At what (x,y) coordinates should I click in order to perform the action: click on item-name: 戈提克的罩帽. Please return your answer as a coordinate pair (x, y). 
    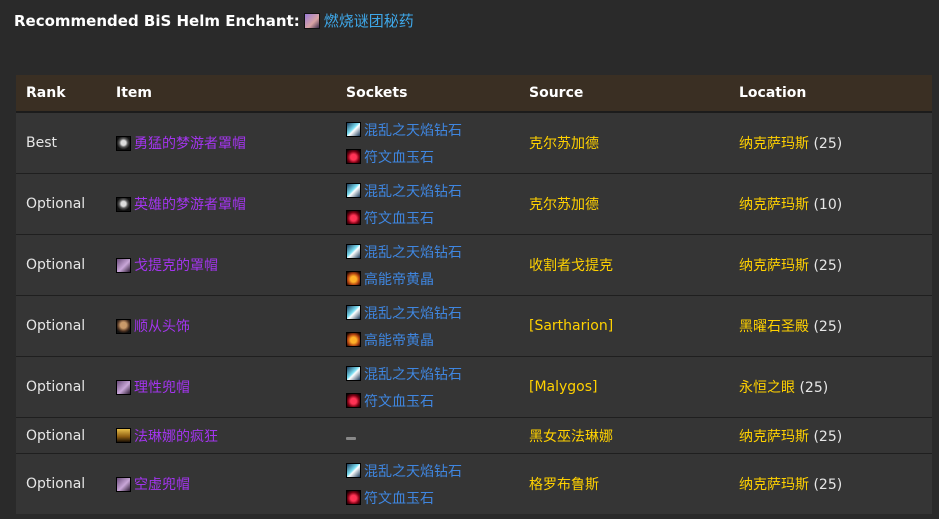
    Looking at the image, I should click on (176, 265).